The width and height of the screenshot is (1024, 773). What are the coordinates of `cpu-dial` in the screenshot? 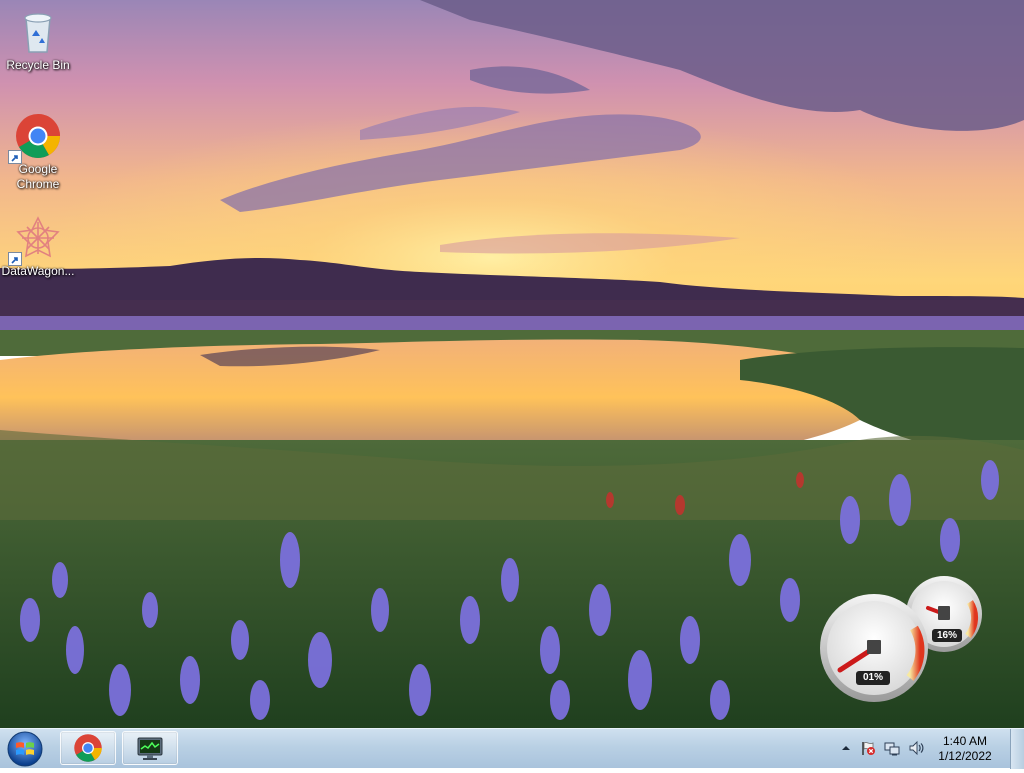 It's located at (874, 648).